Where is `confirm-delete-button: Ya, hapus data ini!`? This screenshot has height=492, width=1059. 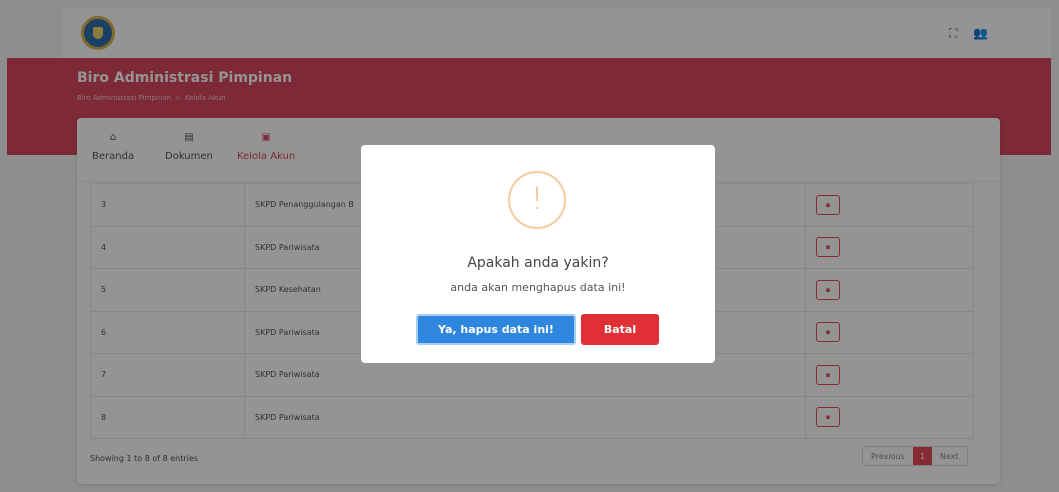 confirm-delete-button: Ya, hapus data ini! is located at coordinates (496, 329).